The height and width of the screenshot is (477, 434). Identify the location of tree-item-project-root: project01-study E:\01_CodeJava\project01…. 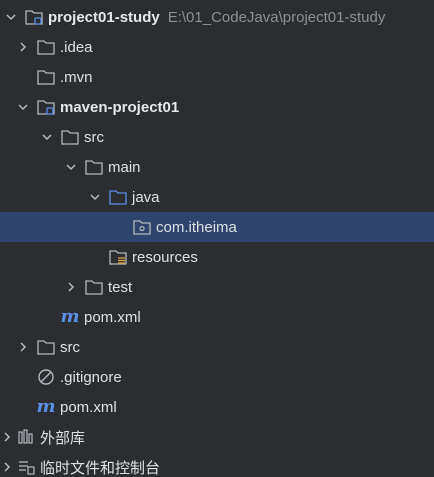
(217, 17).